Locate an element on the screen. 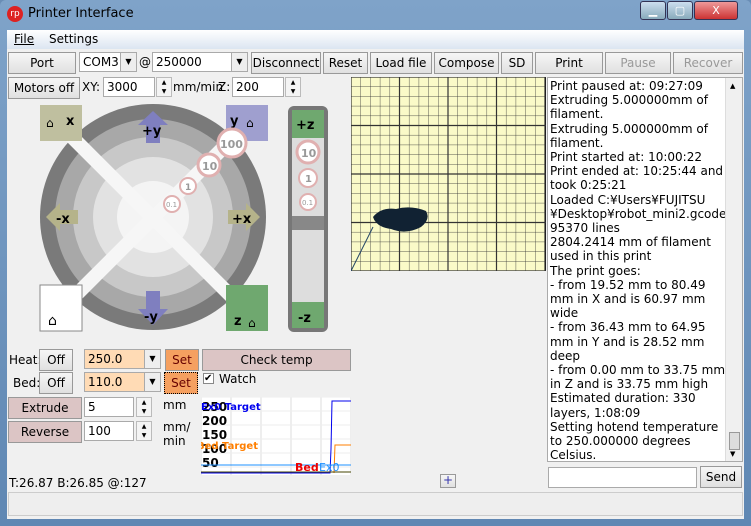 The width and height of the screenshot is (751, 526). scroll-up-icon: ▲ is located at coordinates (732, 86).